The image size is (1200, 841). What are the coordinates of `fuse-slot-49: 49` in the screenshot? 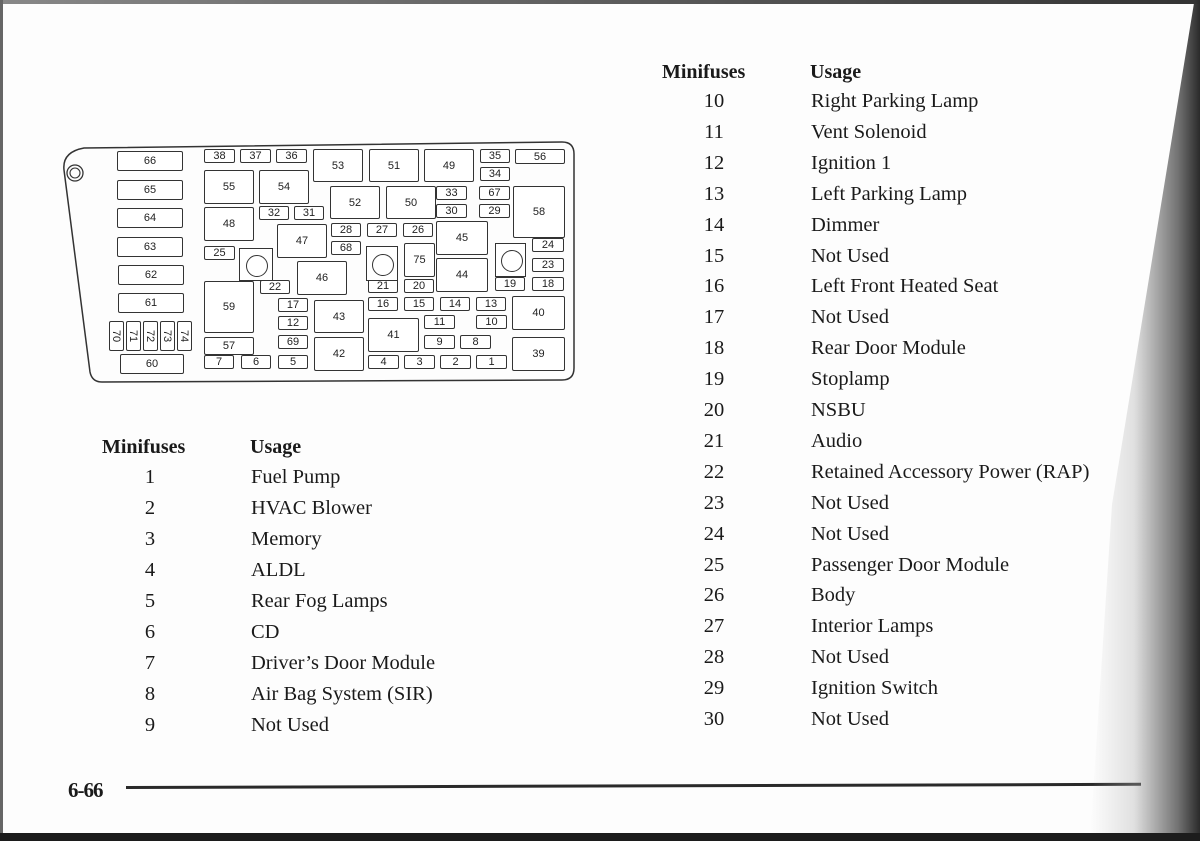 It's located at (449, 165).